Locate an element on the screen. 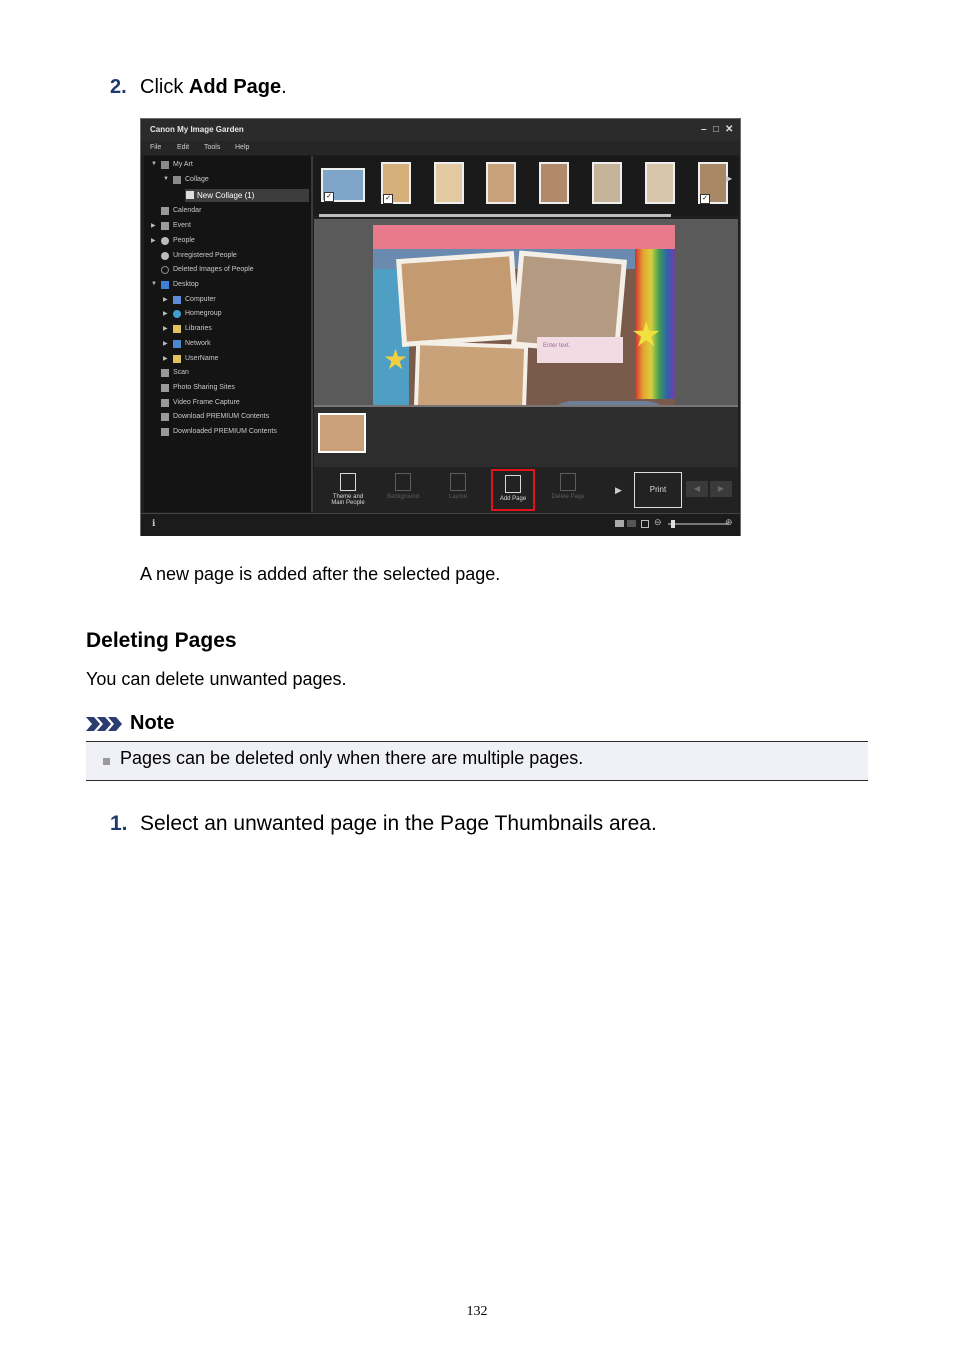  tree-item-photo-sharing: Photo Sharing Sites is located at coordinates (198, 388).